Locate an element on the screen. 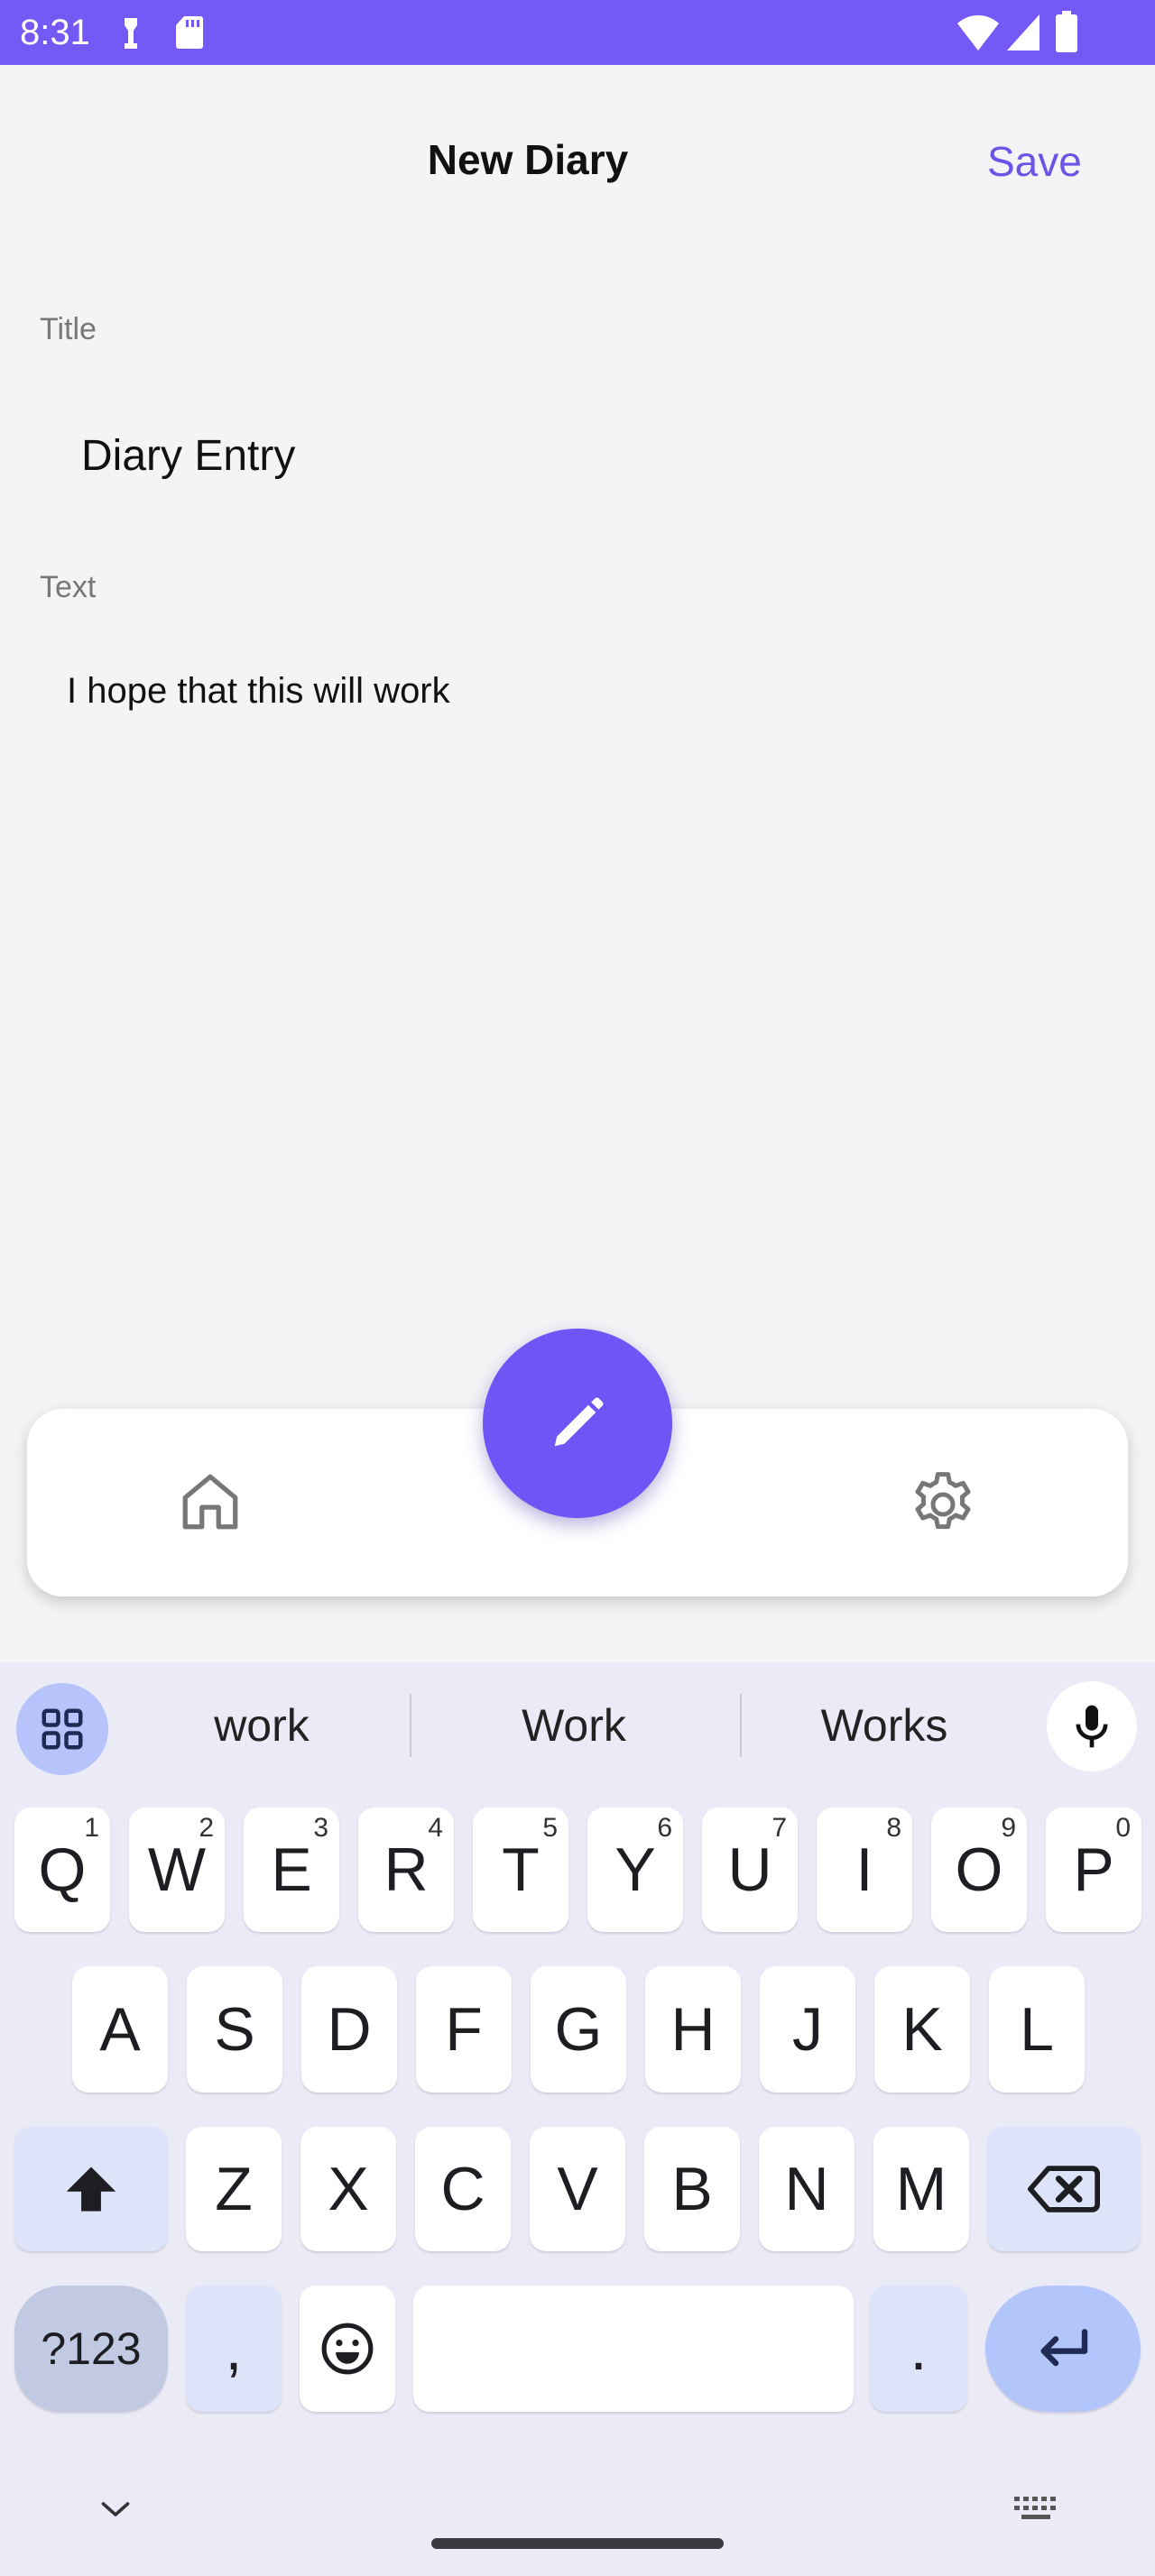 The height and width of the screenshot is (2576, 1155). key-k: K is located at coordinates (922, 2029).